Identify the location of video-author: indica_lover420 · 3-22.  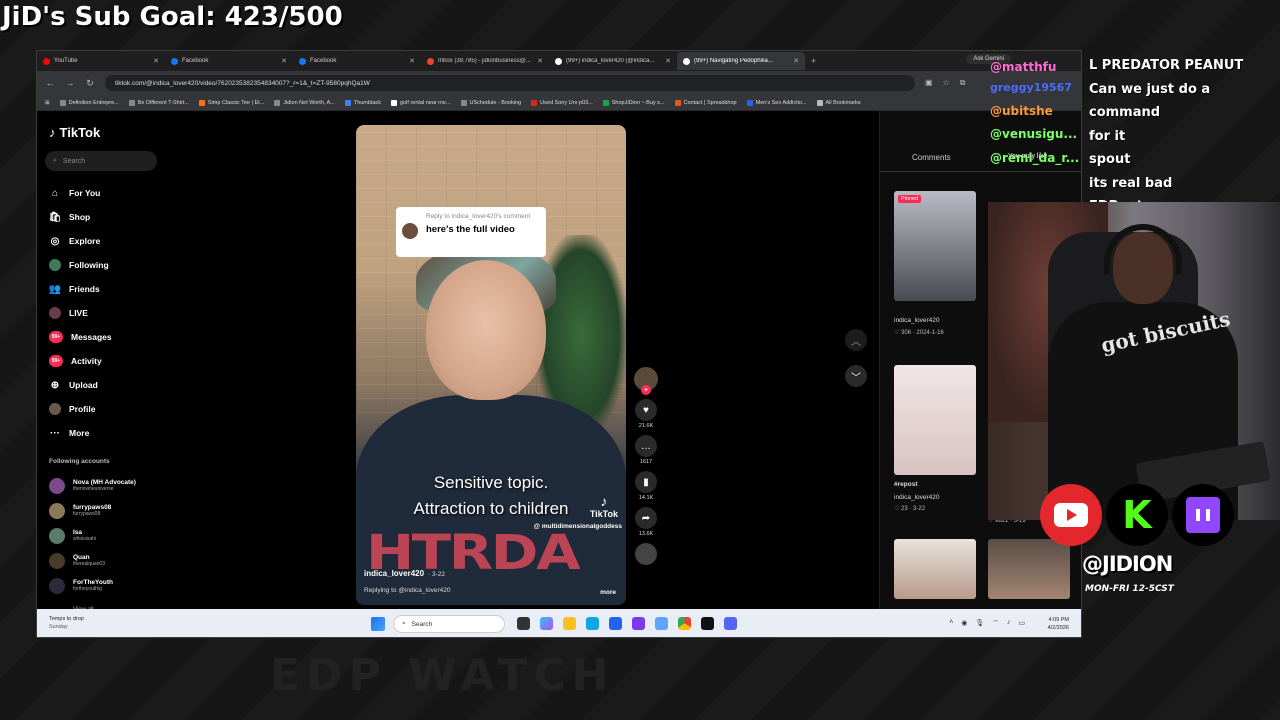
(404, 573).